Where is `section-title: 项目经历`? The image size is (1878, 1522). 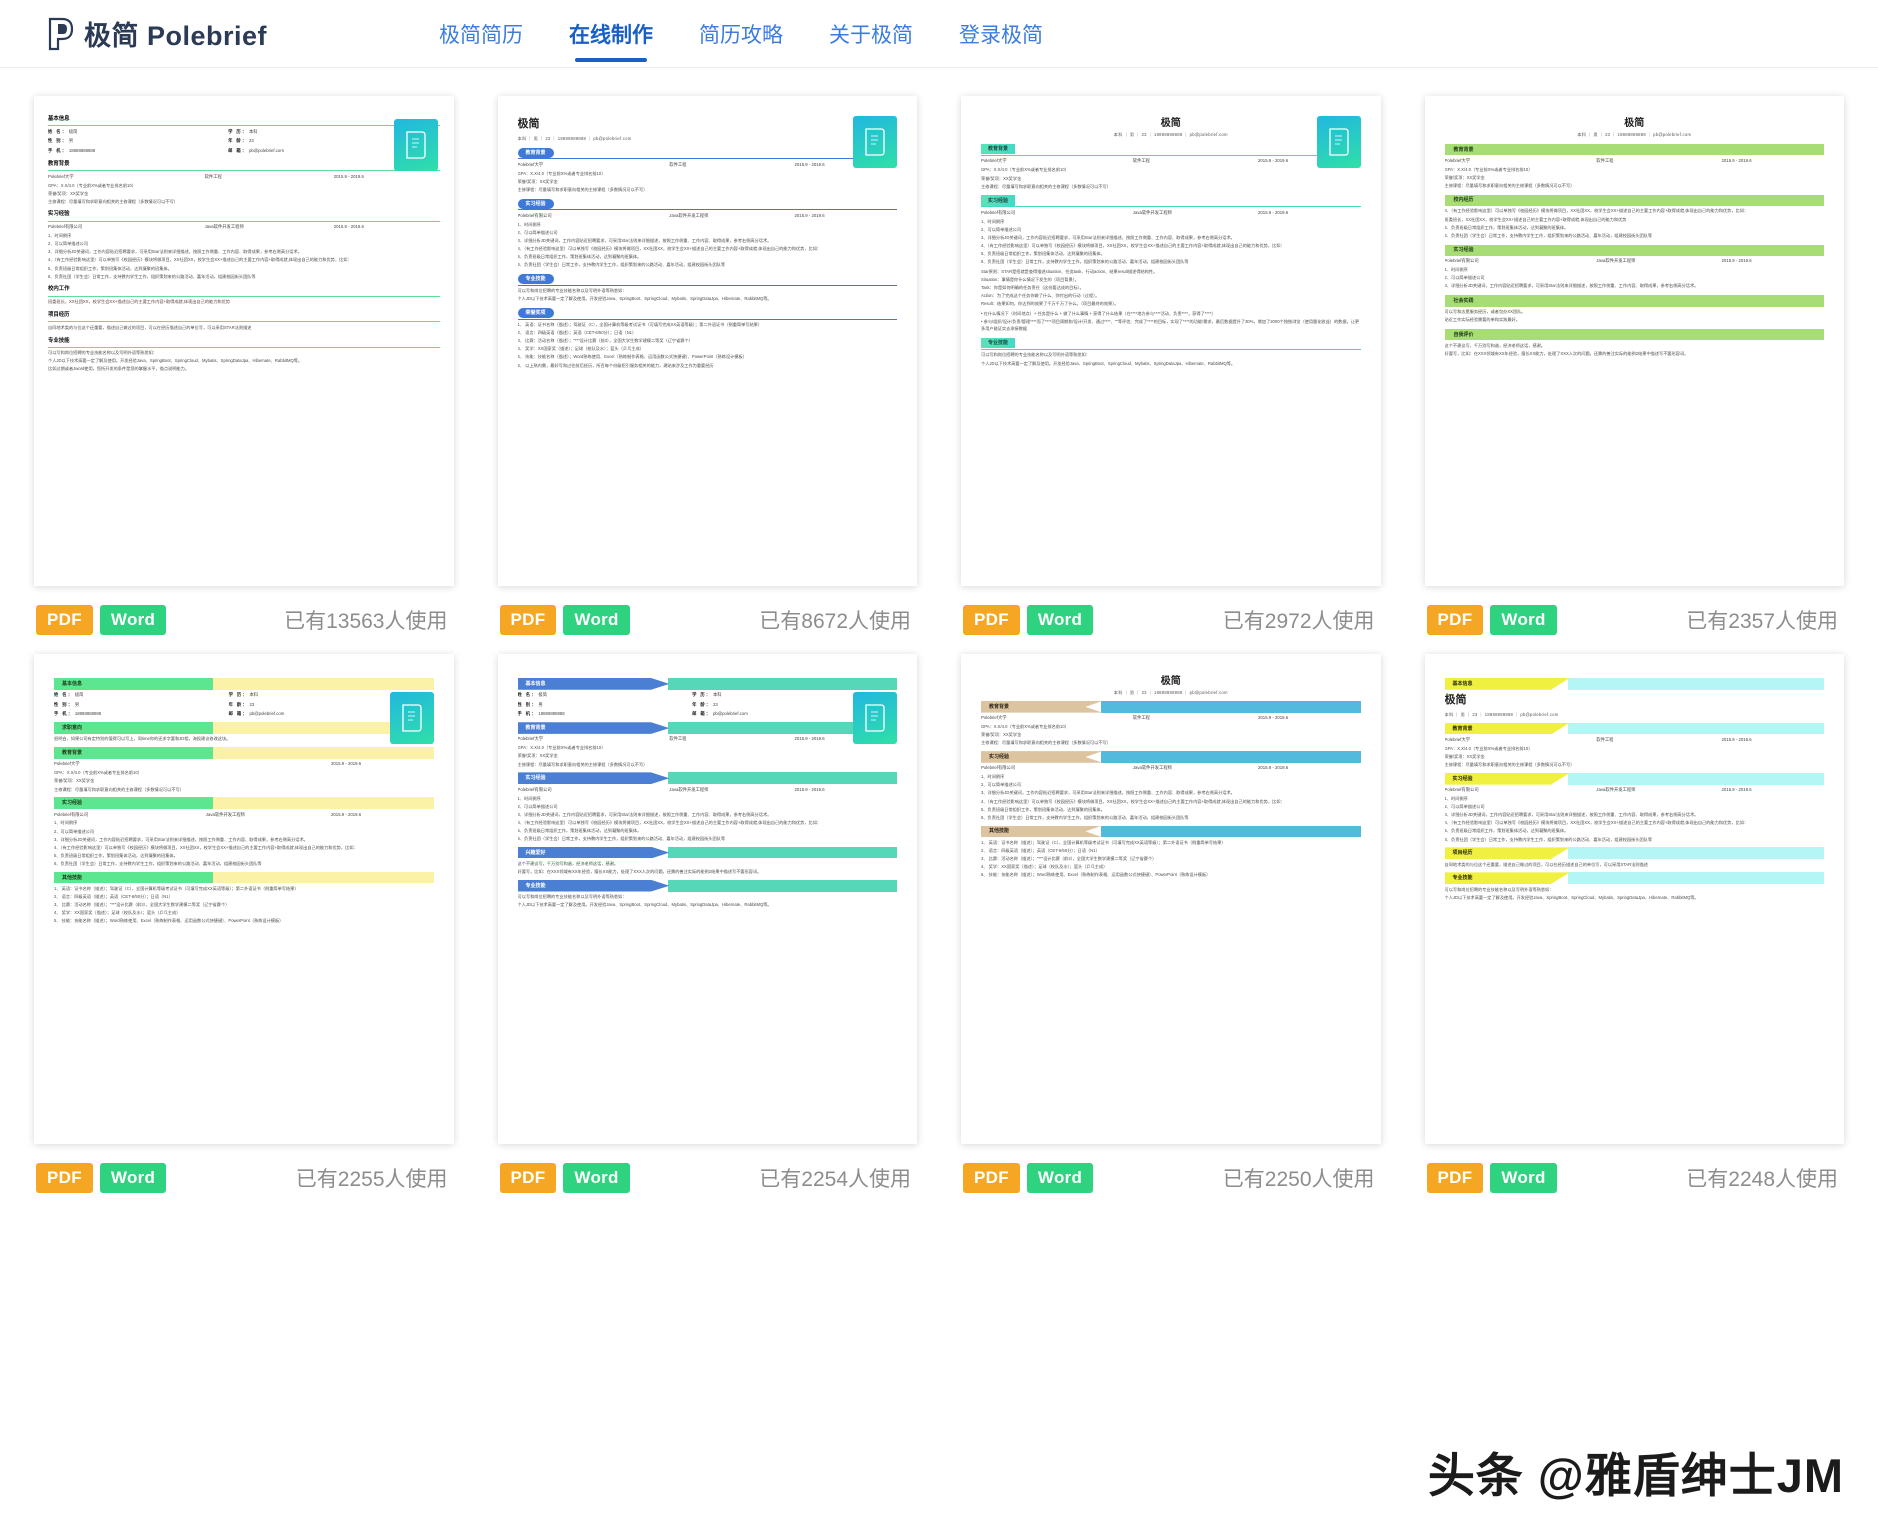 section-title: 项目经历 is located at coordinates (244, 317).